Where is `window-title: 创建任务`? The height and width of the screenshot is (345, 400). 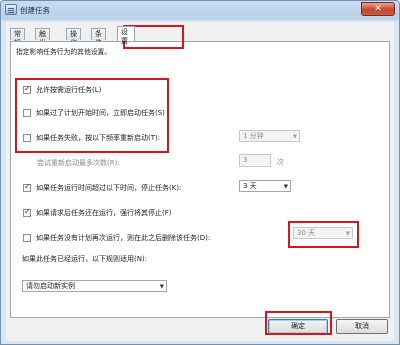 window-title: 创建任务 is located at coordinates (35, 10).